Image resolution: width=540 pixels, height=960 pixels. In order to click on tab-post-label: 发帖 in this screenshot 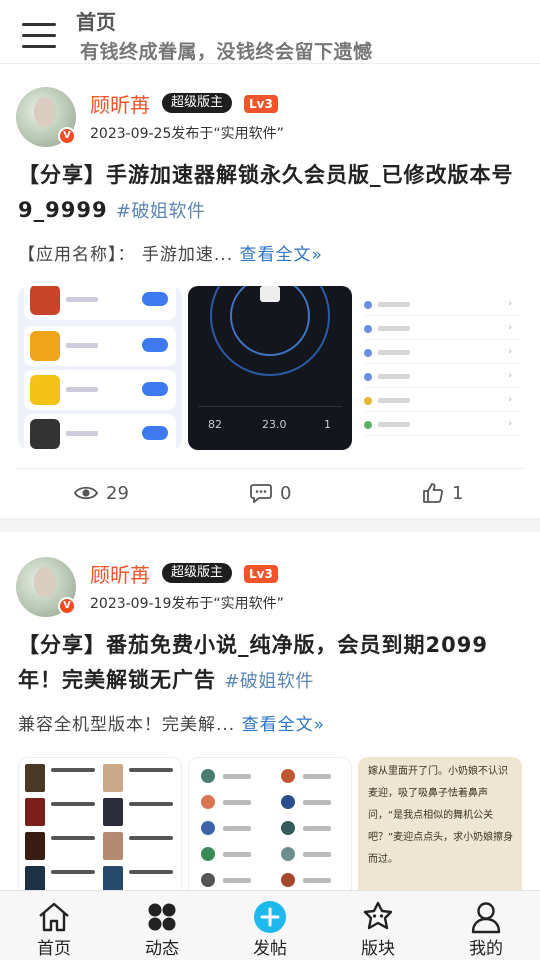, I will do `click(270, 949)`.